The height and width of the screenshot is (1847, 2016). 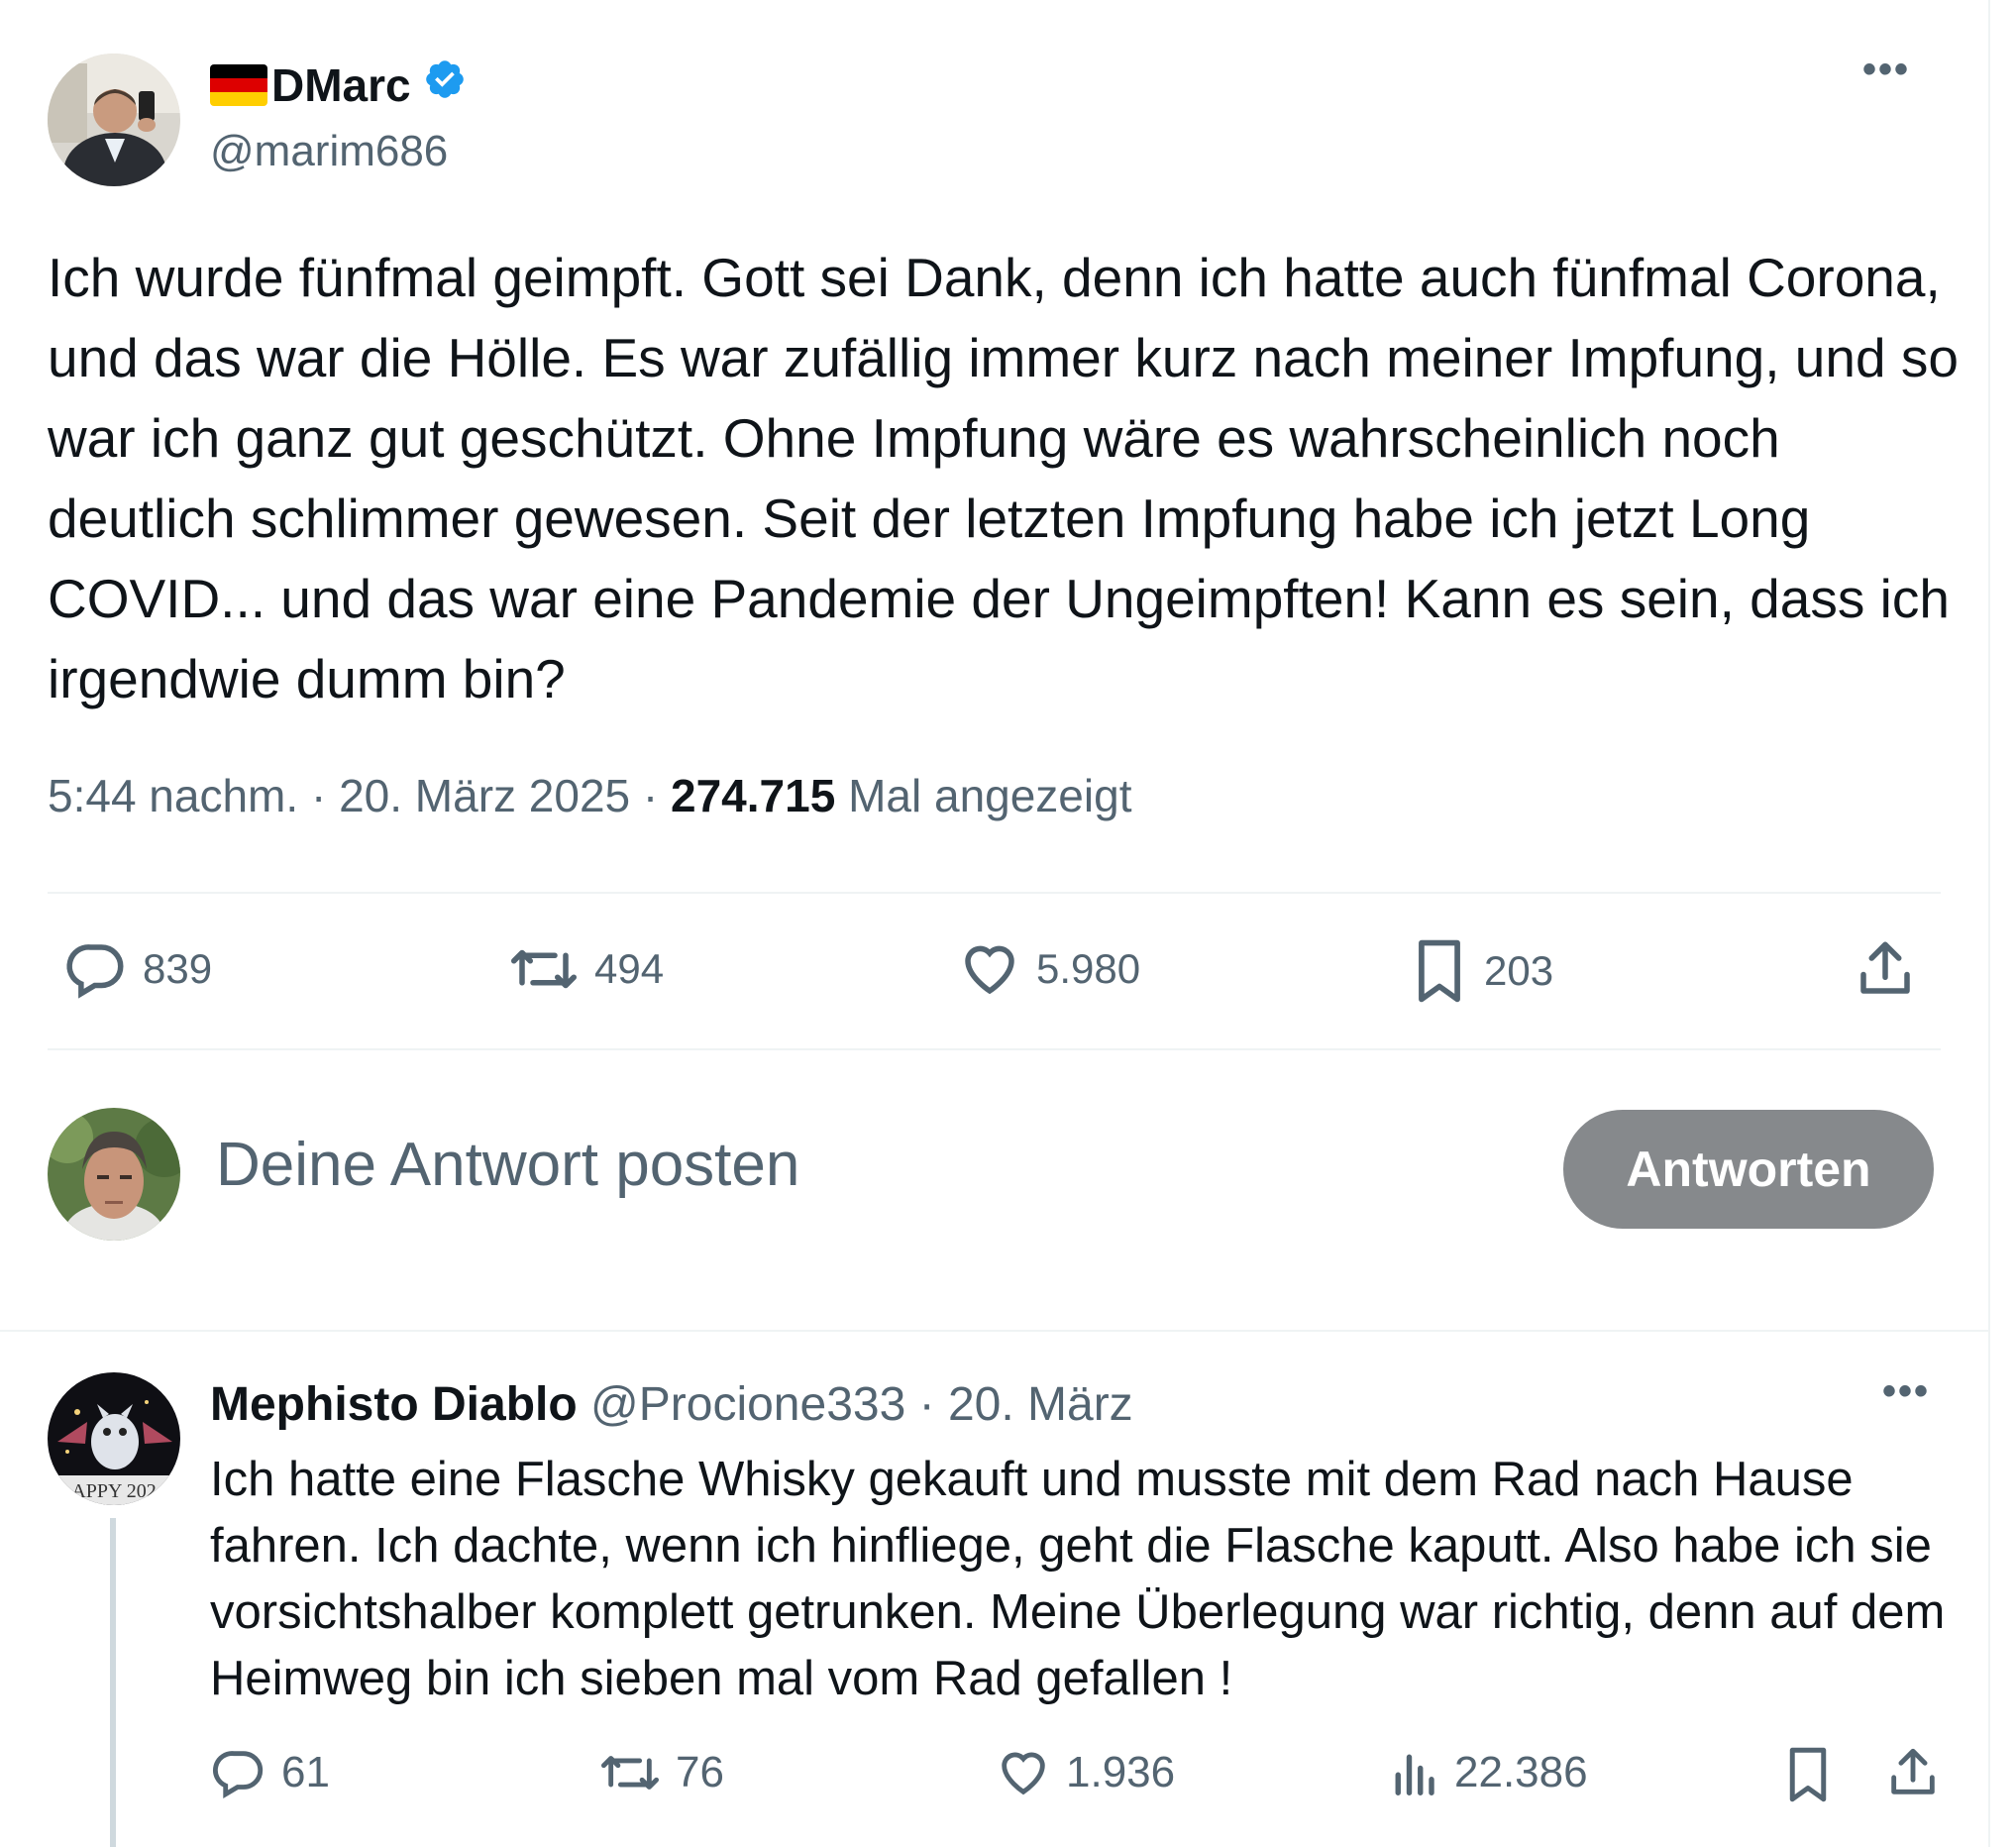 What do you see at coordinates (661, 1772) in the screenshot?
I see `repost-action: 76` at bounding box center [661, 1772].